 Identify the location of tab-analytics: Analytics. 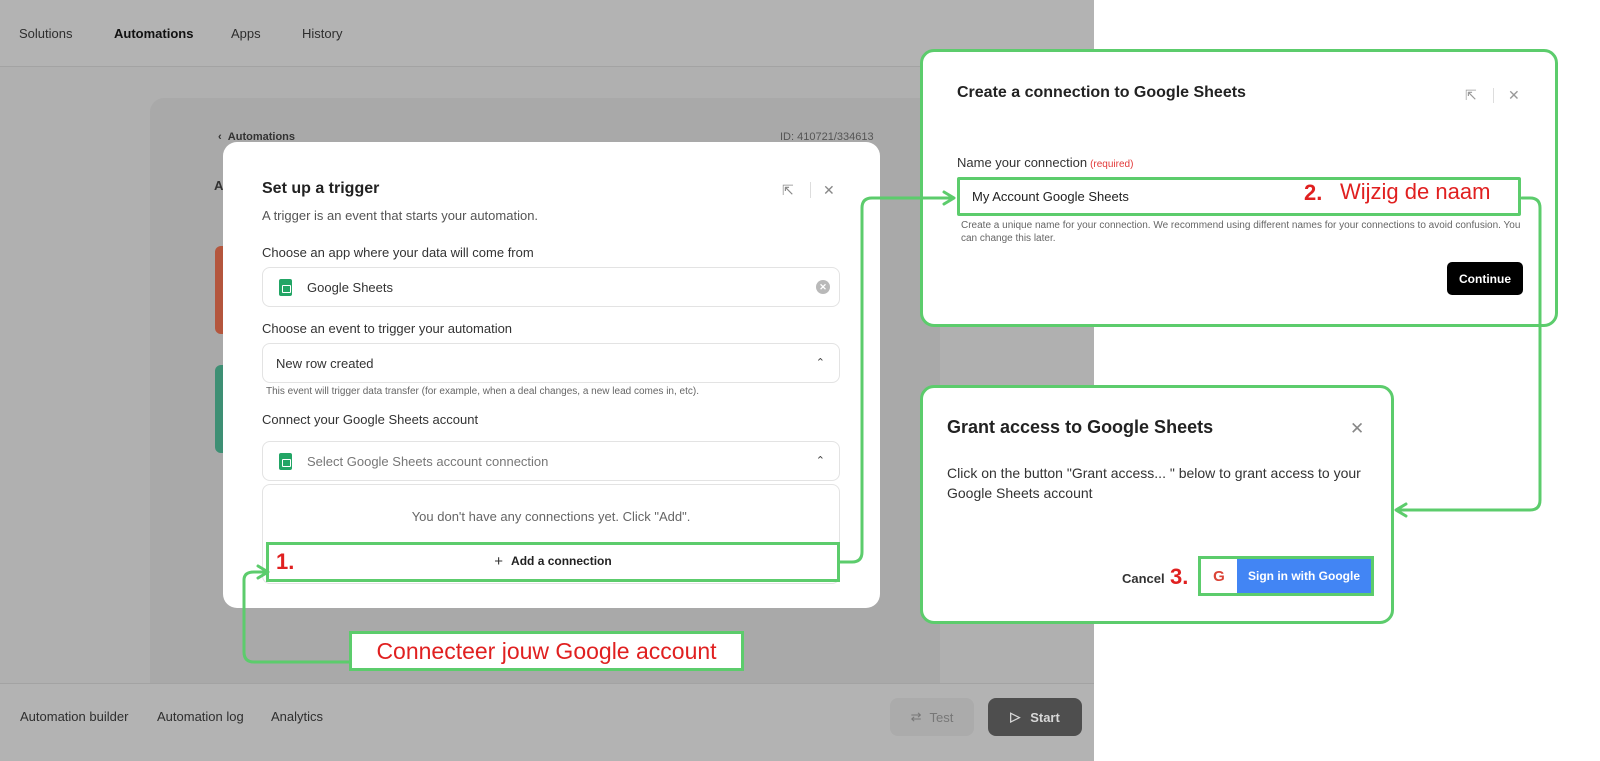
(297, 716).